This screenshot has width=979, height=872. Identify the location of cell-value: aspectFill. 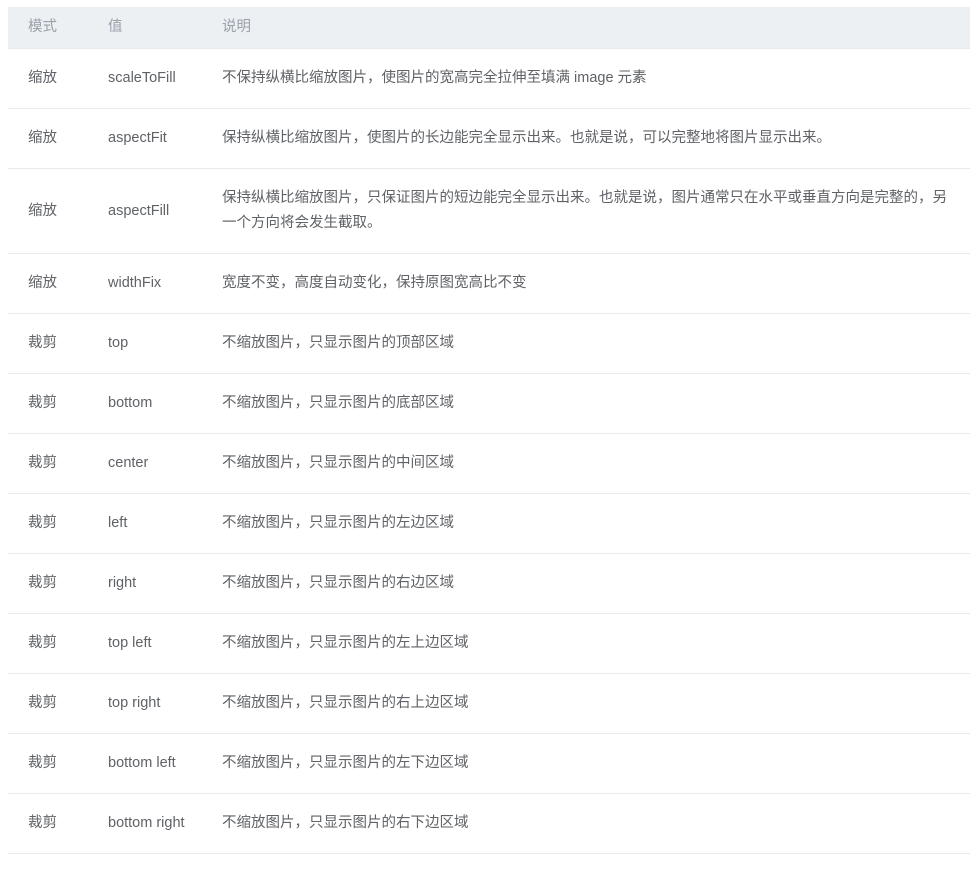
(154, 211).